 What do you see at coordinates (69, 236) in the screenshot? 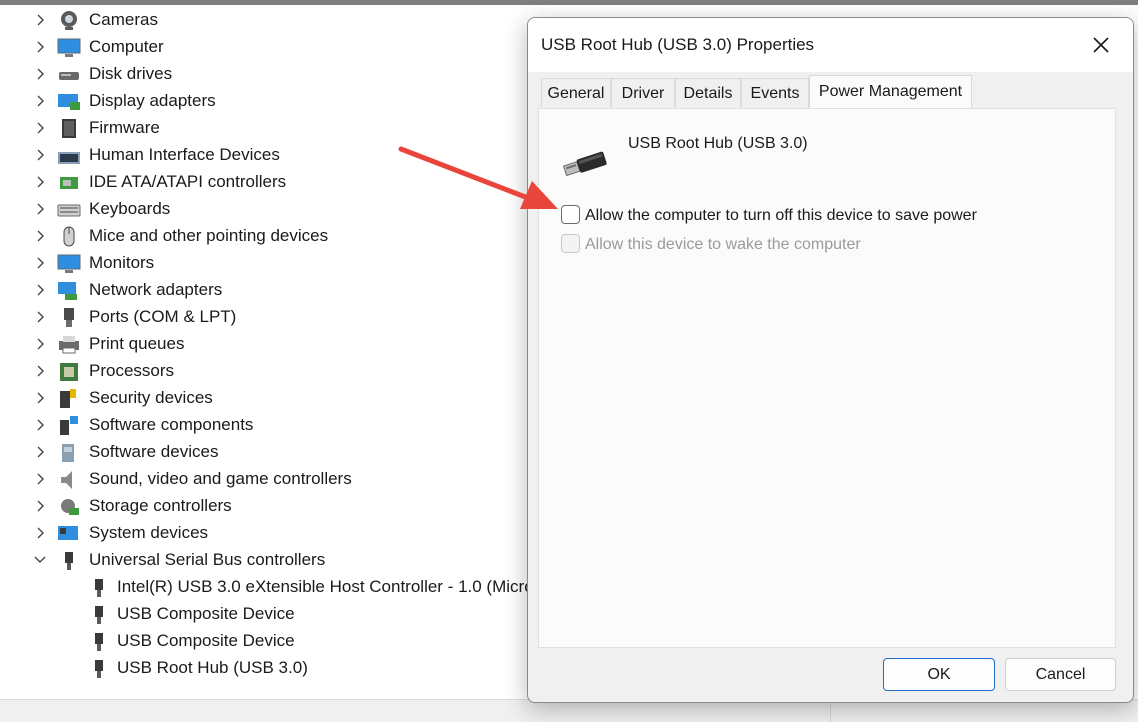
I see `mouse-icon` at bounding box center [69, 236].